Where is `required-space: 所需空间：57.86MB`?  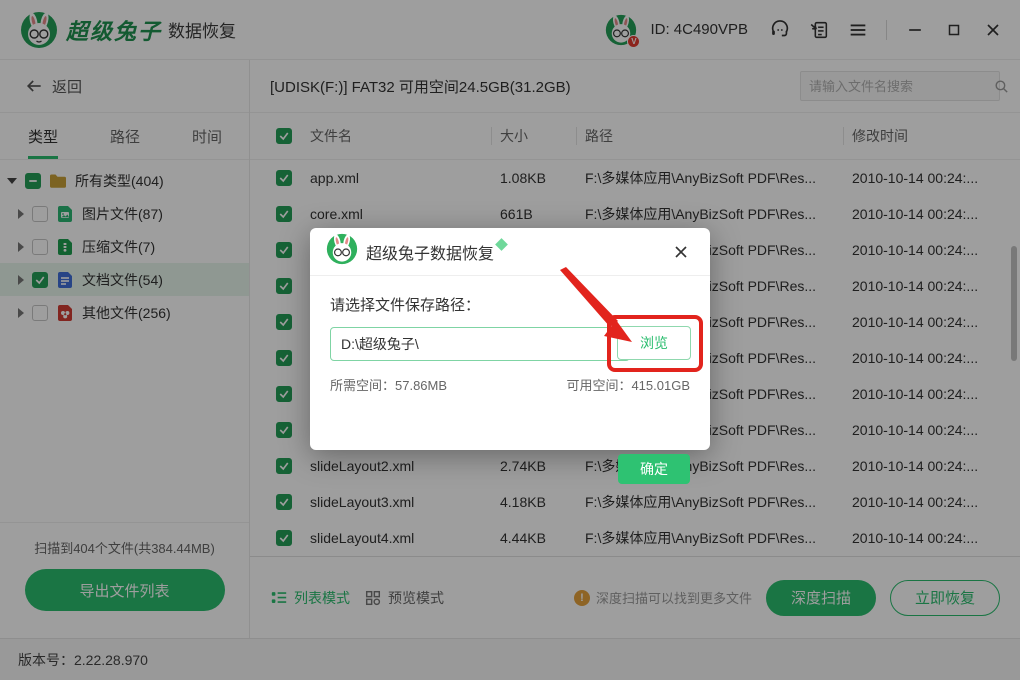
required-space: 所需空间：57.86MB is located at coordinates (389, 385).